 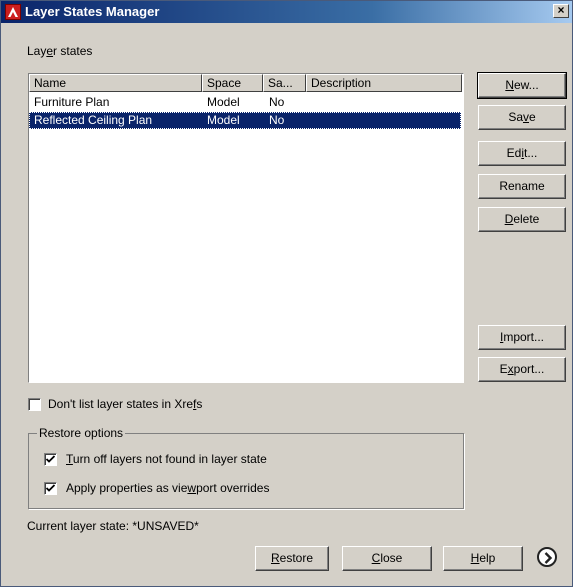 What do you see at coordinates (522, 219) in the screenshot?
I see `delete-button: Delete` at bounding box center [522, 219].